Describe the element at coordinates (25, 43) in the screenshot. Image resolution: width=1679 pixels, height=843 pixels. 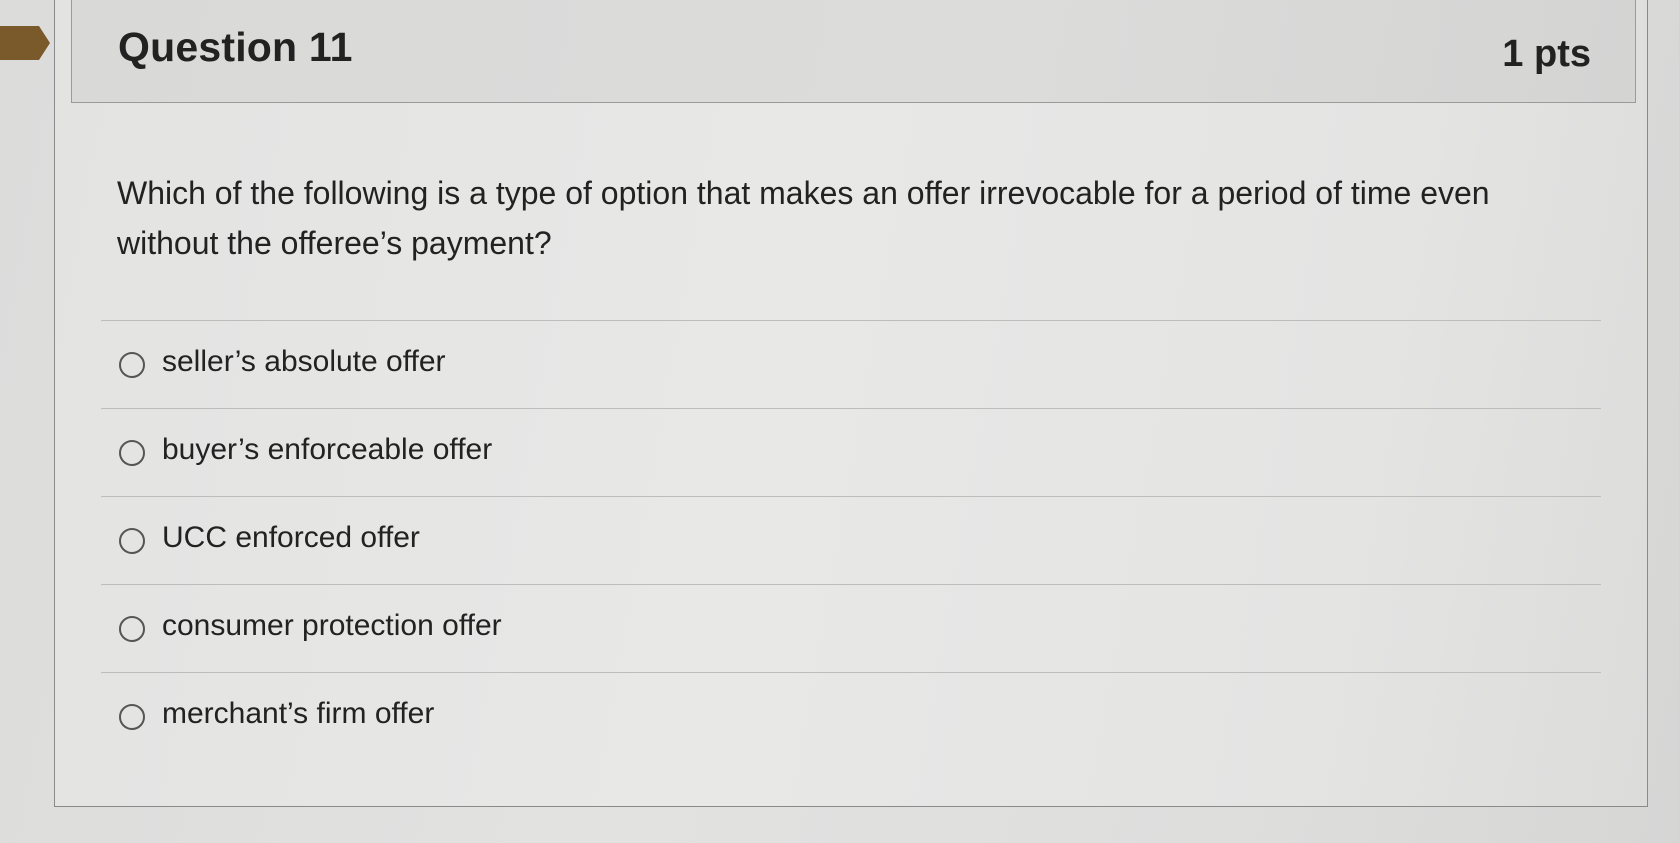
I see `question-flag-icon` at that location.